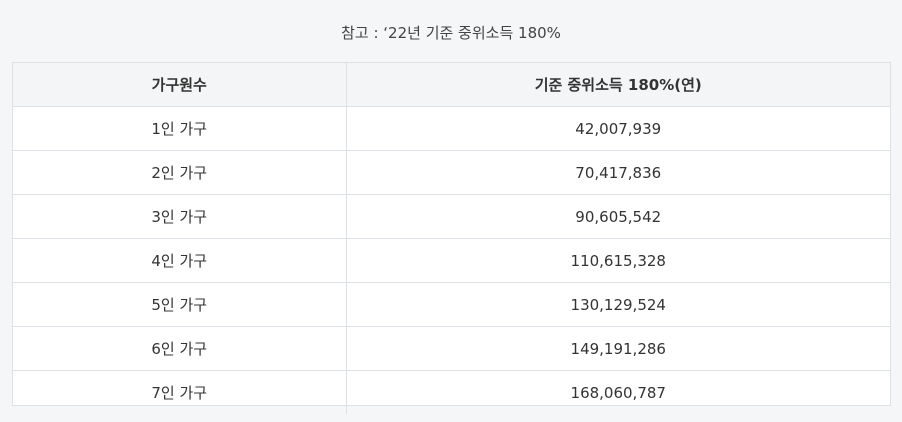  What do you see at coordinates (180, 85) in the screenshot?
I see `header-household-size: 가구원수` at bounding box center [180, 85].